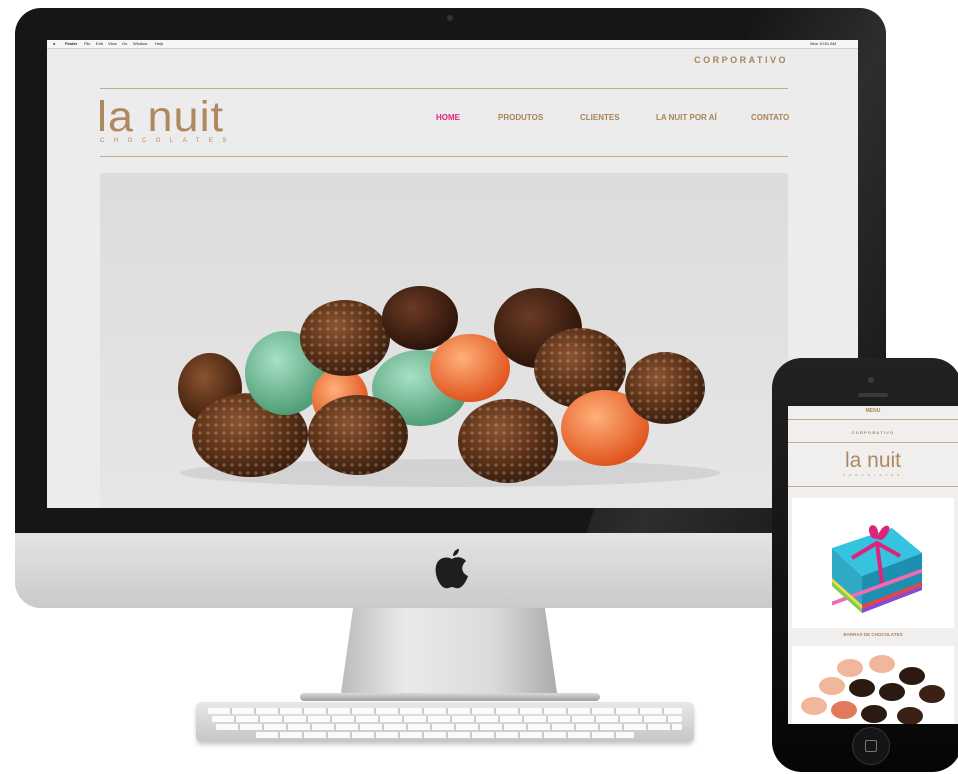  Describe the element at coordinates (112, 44) in the screenshot. I see `menubar-view: View` at that location.